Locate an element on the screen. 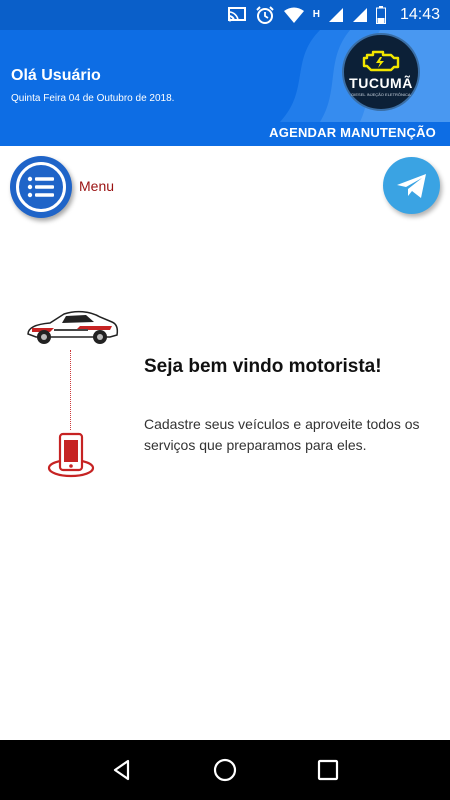 The width and height of the screenshot is (450, 800). alarm-icon is located at coordinates (265, 15).